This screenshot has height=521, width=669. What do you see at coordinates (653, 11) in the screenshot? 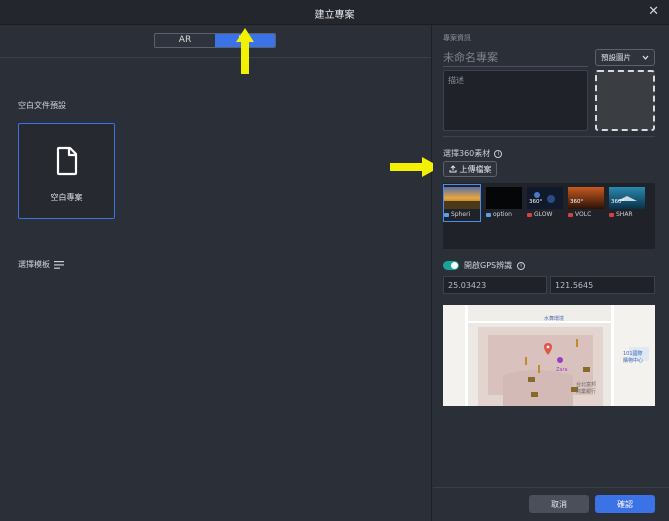
I see `close-icon: ✕` at bounding box center [653, 11].